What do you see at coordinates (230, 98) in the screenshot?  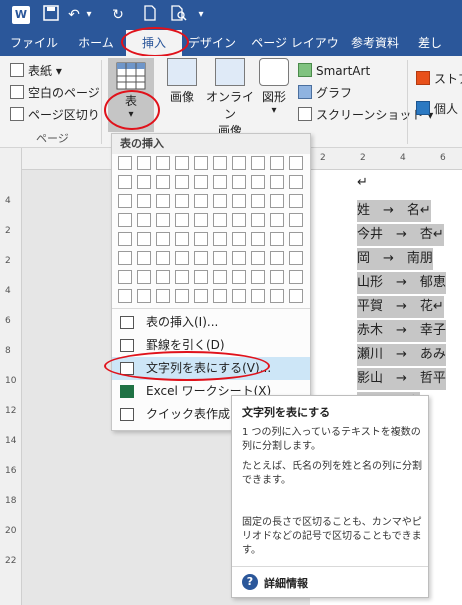 I see `online-picture-button: オンライン 画像` at bounding box center [230, 98].